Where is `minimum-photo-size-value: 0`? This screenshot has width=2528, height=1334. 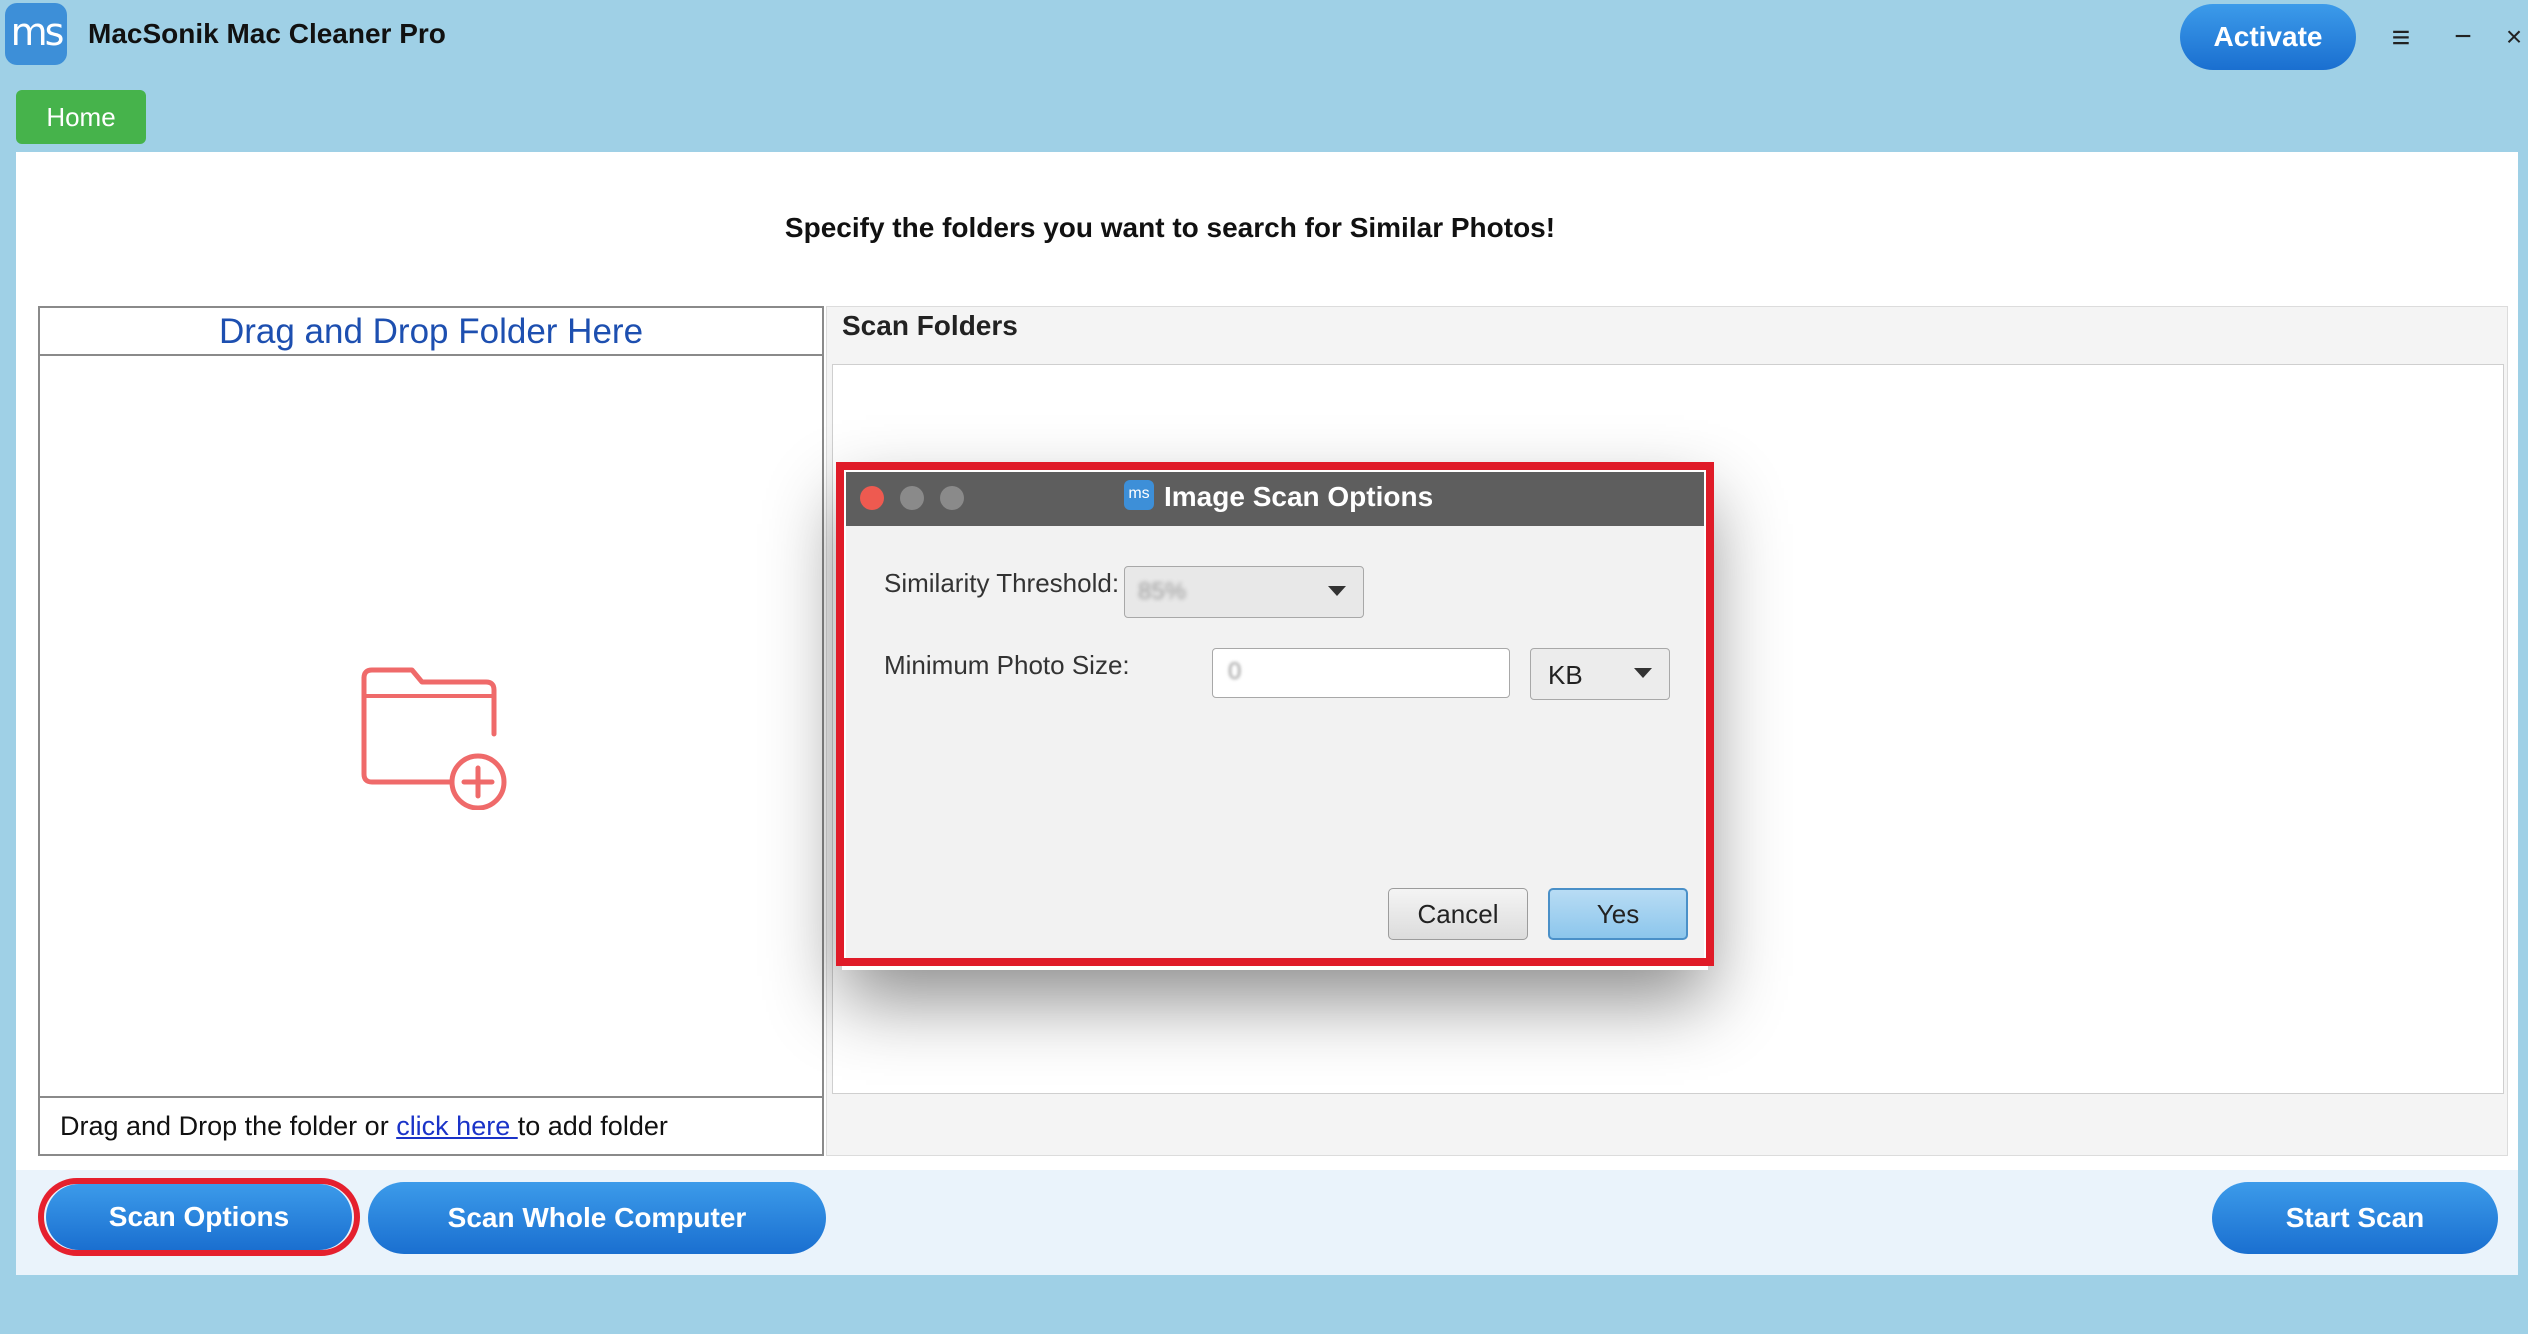
minimum-photo-size-value: 0 is located at coordinates (1235, 671).